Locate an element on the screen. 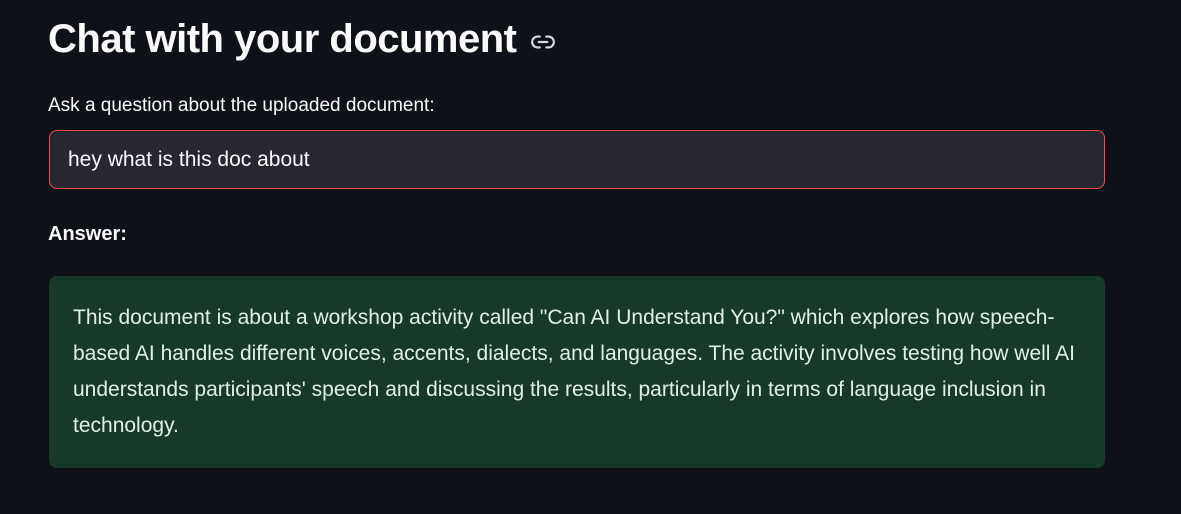 This screenshot has height=514, width=1181. link-icon is located at coordinates (543, 42).